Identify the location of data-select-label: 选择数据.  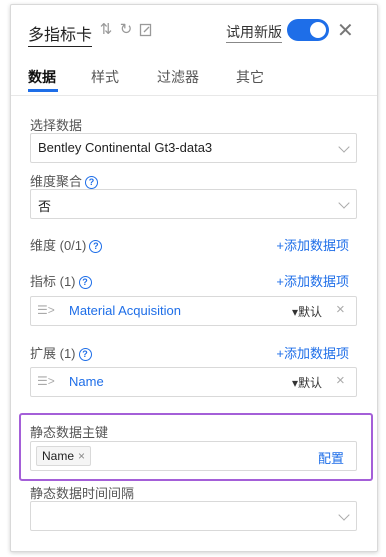
(56, 125).